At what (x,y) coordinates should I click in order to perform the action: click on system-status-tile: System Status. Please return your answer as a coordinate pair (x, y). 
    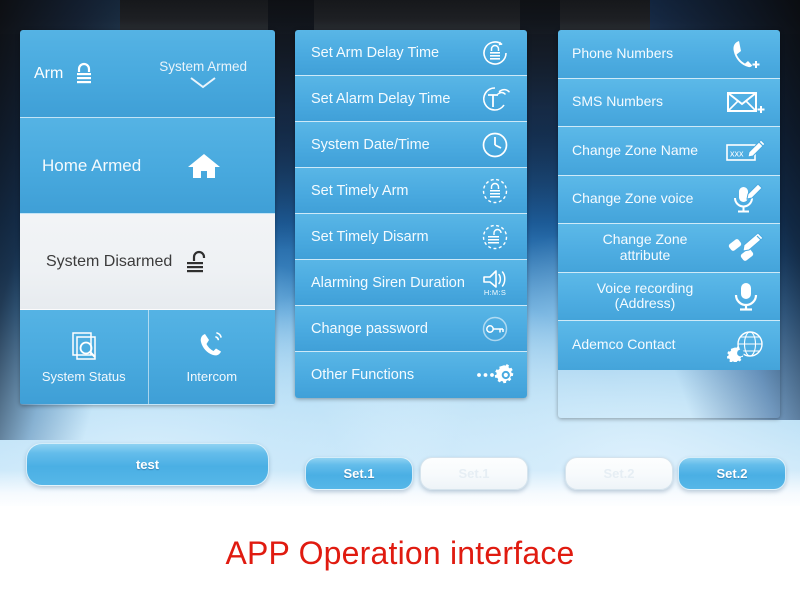
    Looking at the image, I should click on (84, 357).